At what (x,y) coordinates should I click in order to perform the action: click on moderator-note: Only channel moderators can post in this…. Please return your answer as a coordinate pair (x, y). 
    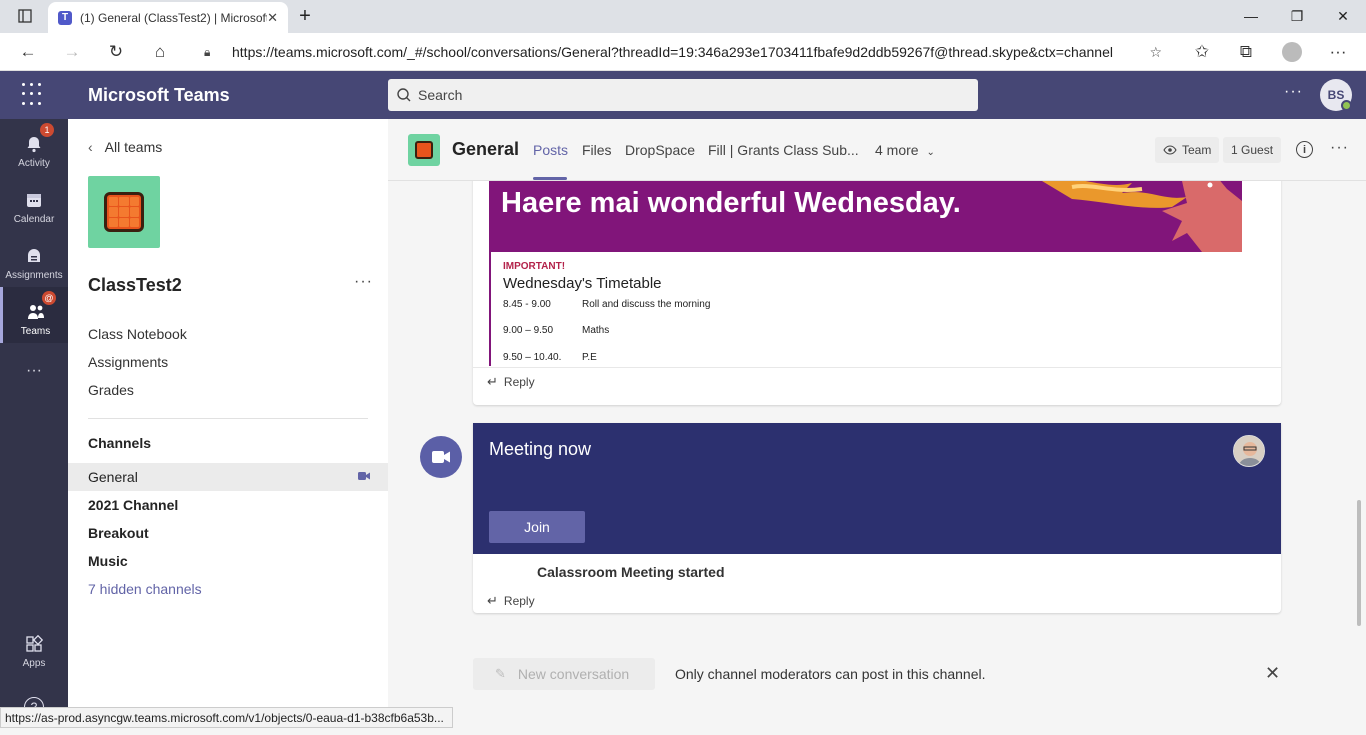
    Looking at the image, I should click on (830, 674).